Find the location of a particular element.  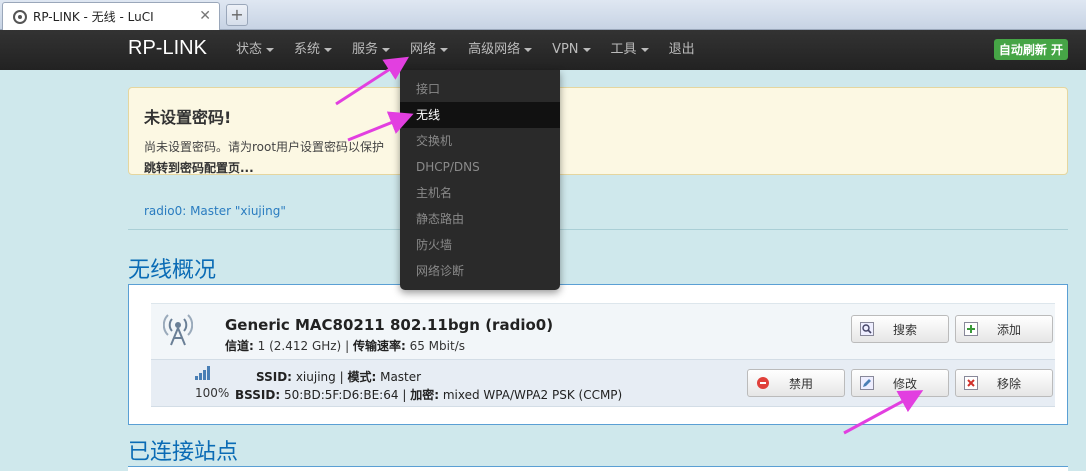

remove-button: 移除 is located at coordinates (1004, 383).